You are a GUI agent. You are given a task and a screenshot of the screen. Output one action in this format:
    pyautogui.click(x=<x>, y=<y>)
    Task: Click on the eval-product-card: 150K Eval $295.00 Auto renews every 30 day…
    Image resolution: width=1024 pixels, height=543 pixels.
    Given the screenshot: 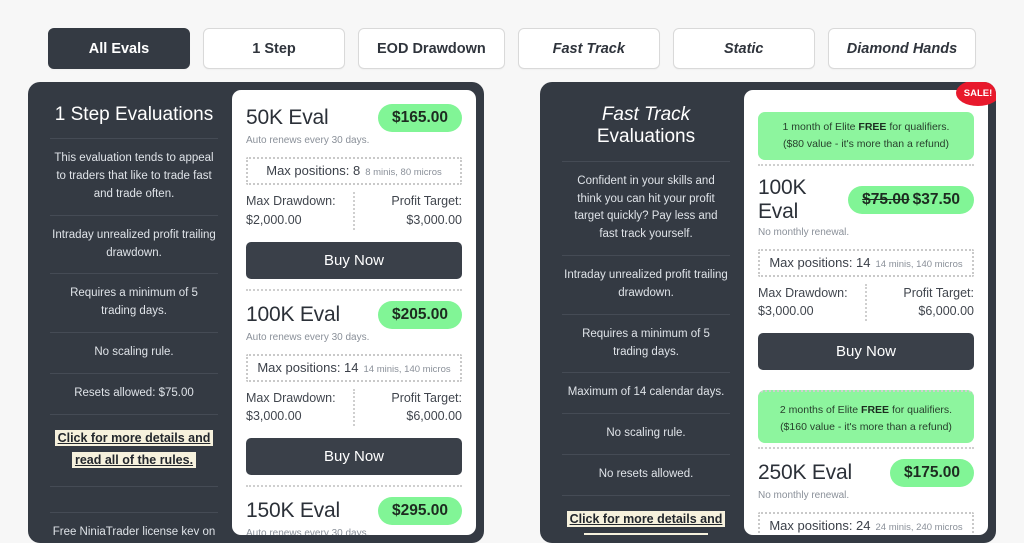 What is the action you would take?
    pyautogui.click(x=354, y=510)
    